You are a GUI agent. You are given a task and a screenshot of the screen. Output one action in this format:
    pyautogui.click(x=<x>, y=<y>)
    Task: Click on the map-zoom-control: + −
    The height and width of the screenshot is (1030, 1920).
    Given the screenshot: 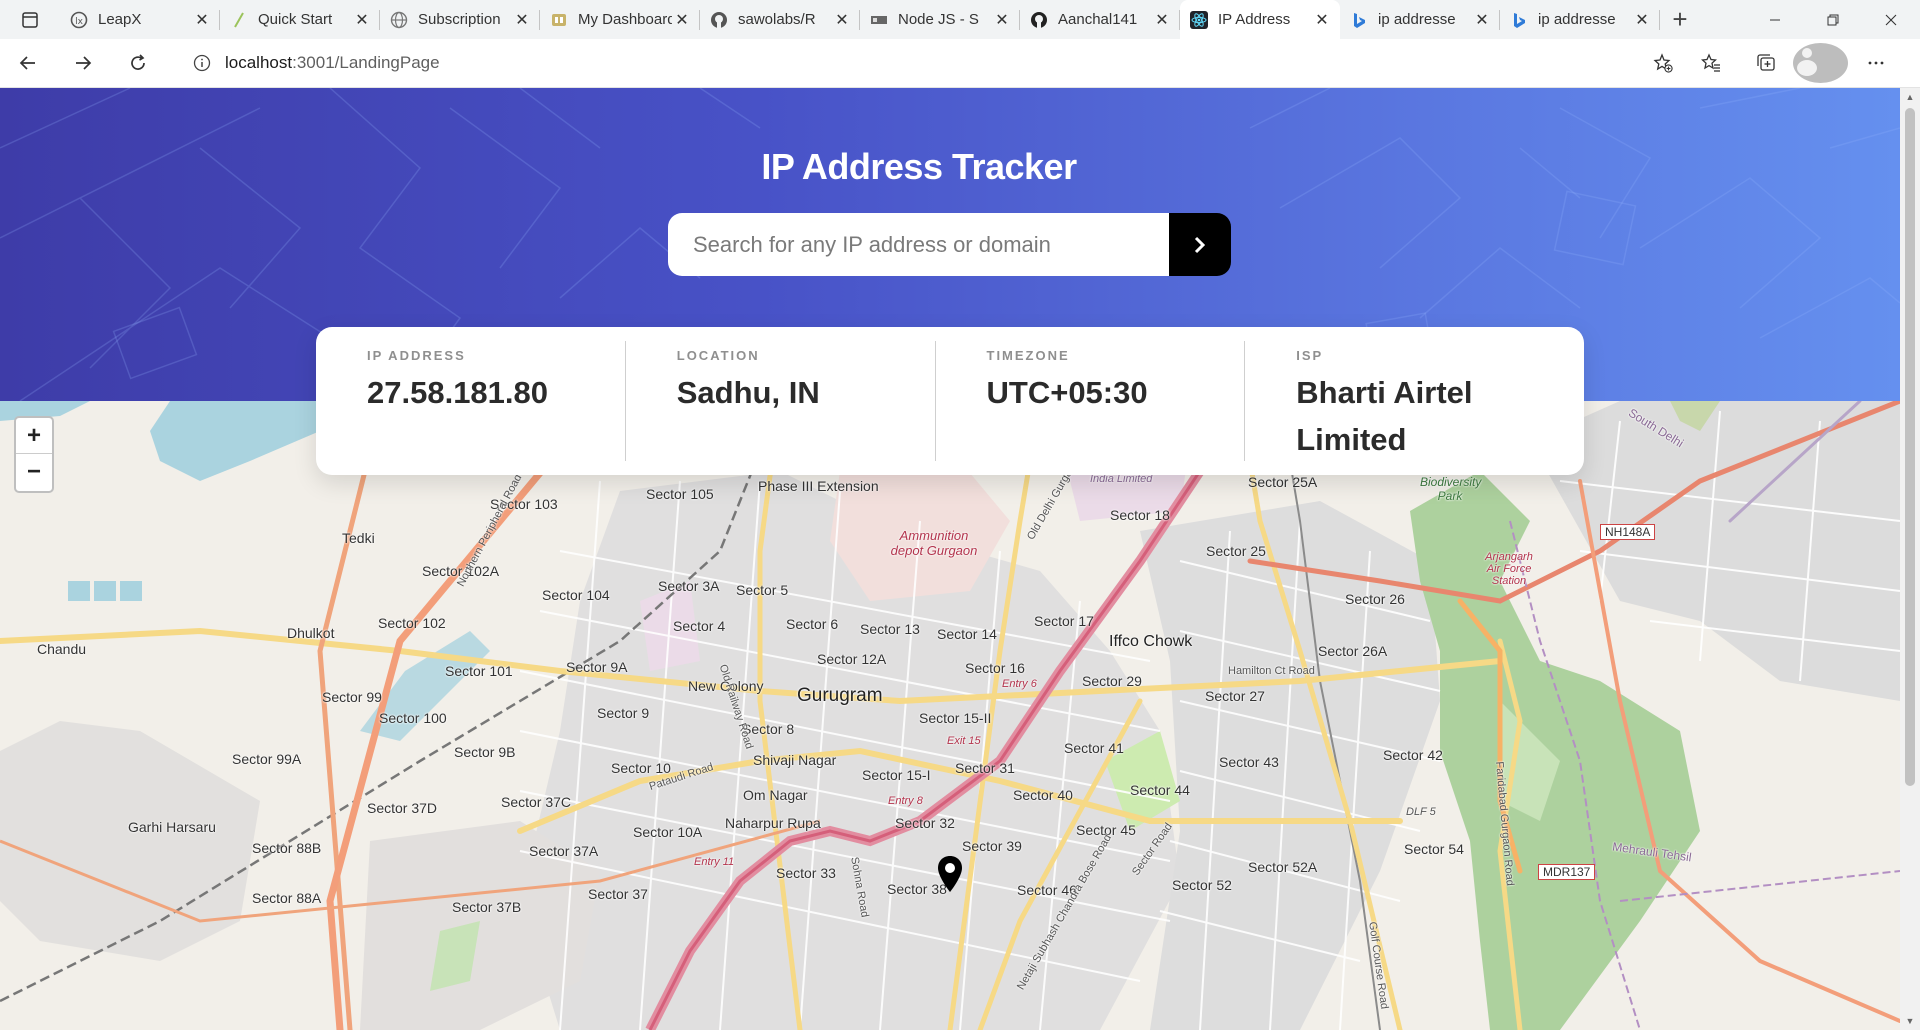 What is the action you would take?
    pyautogui.click(x=34, y=454)
    